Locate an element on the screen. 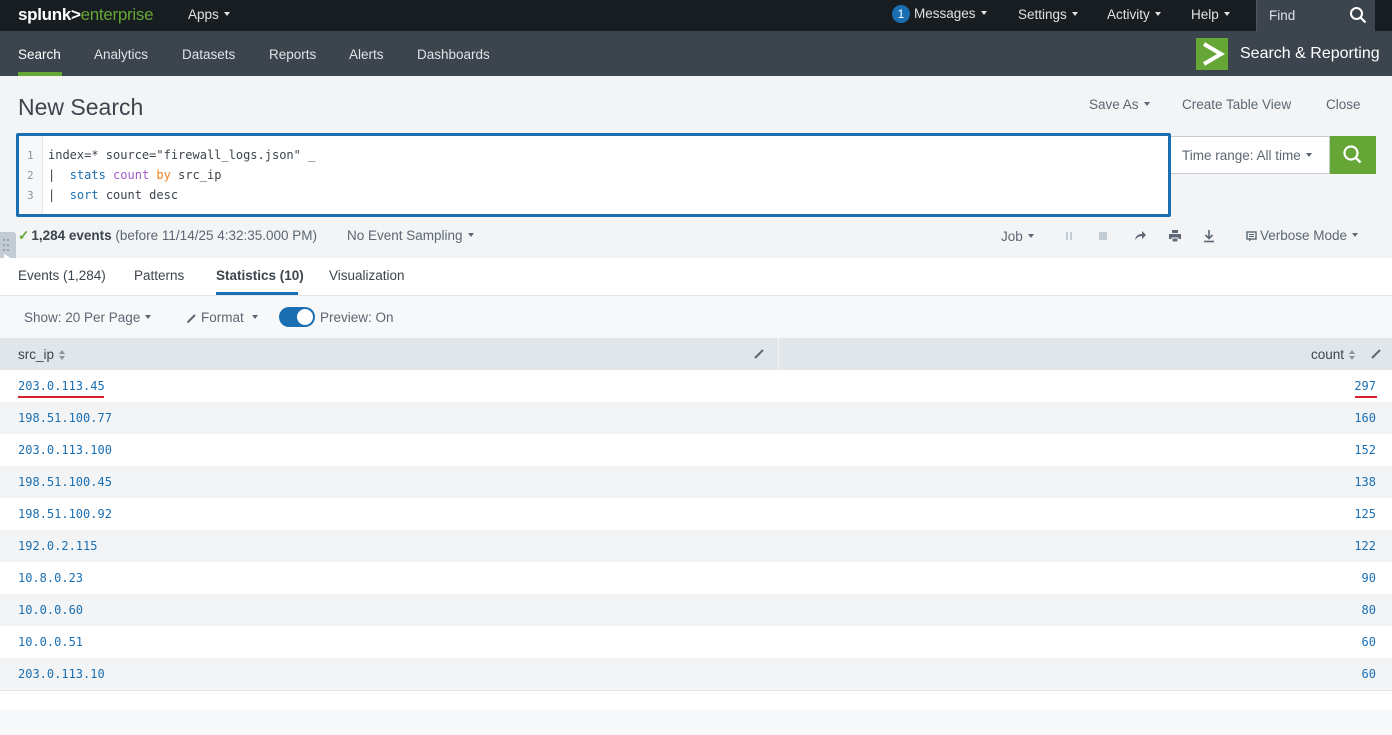 This screenshot has height=735, width=1392. active-result-tab-indicator is located at coordinates (257, 293).